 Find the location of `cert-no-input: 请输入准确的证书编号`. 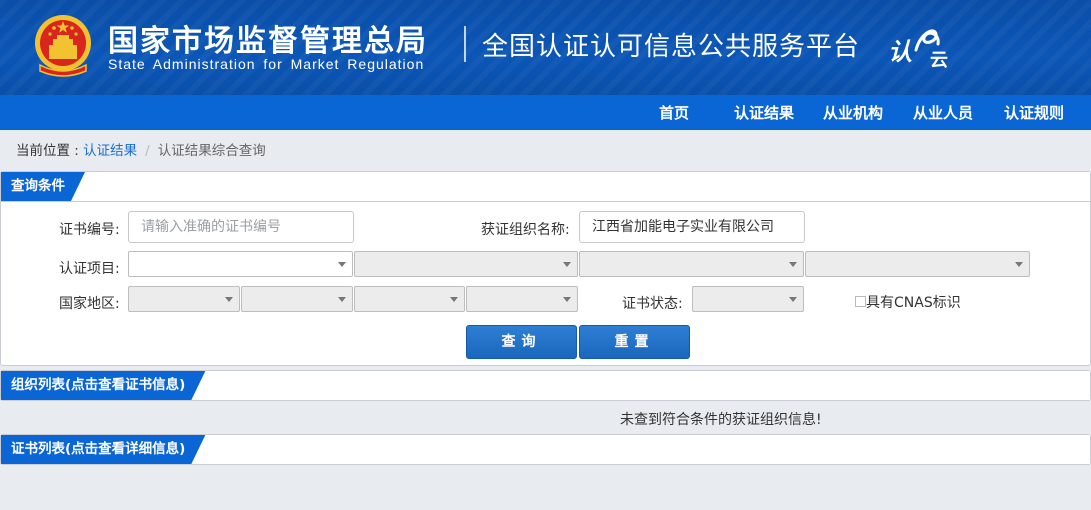

cert-no-input: 请输入准确的证书编号 is located at coordinates (241, 227).